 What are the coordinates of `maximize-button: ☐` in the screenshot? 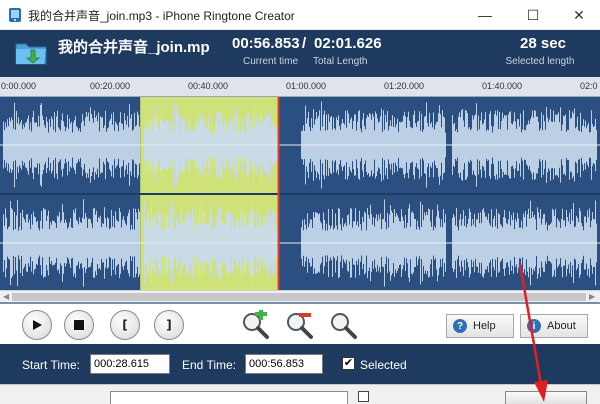 It's located at (533, 15).